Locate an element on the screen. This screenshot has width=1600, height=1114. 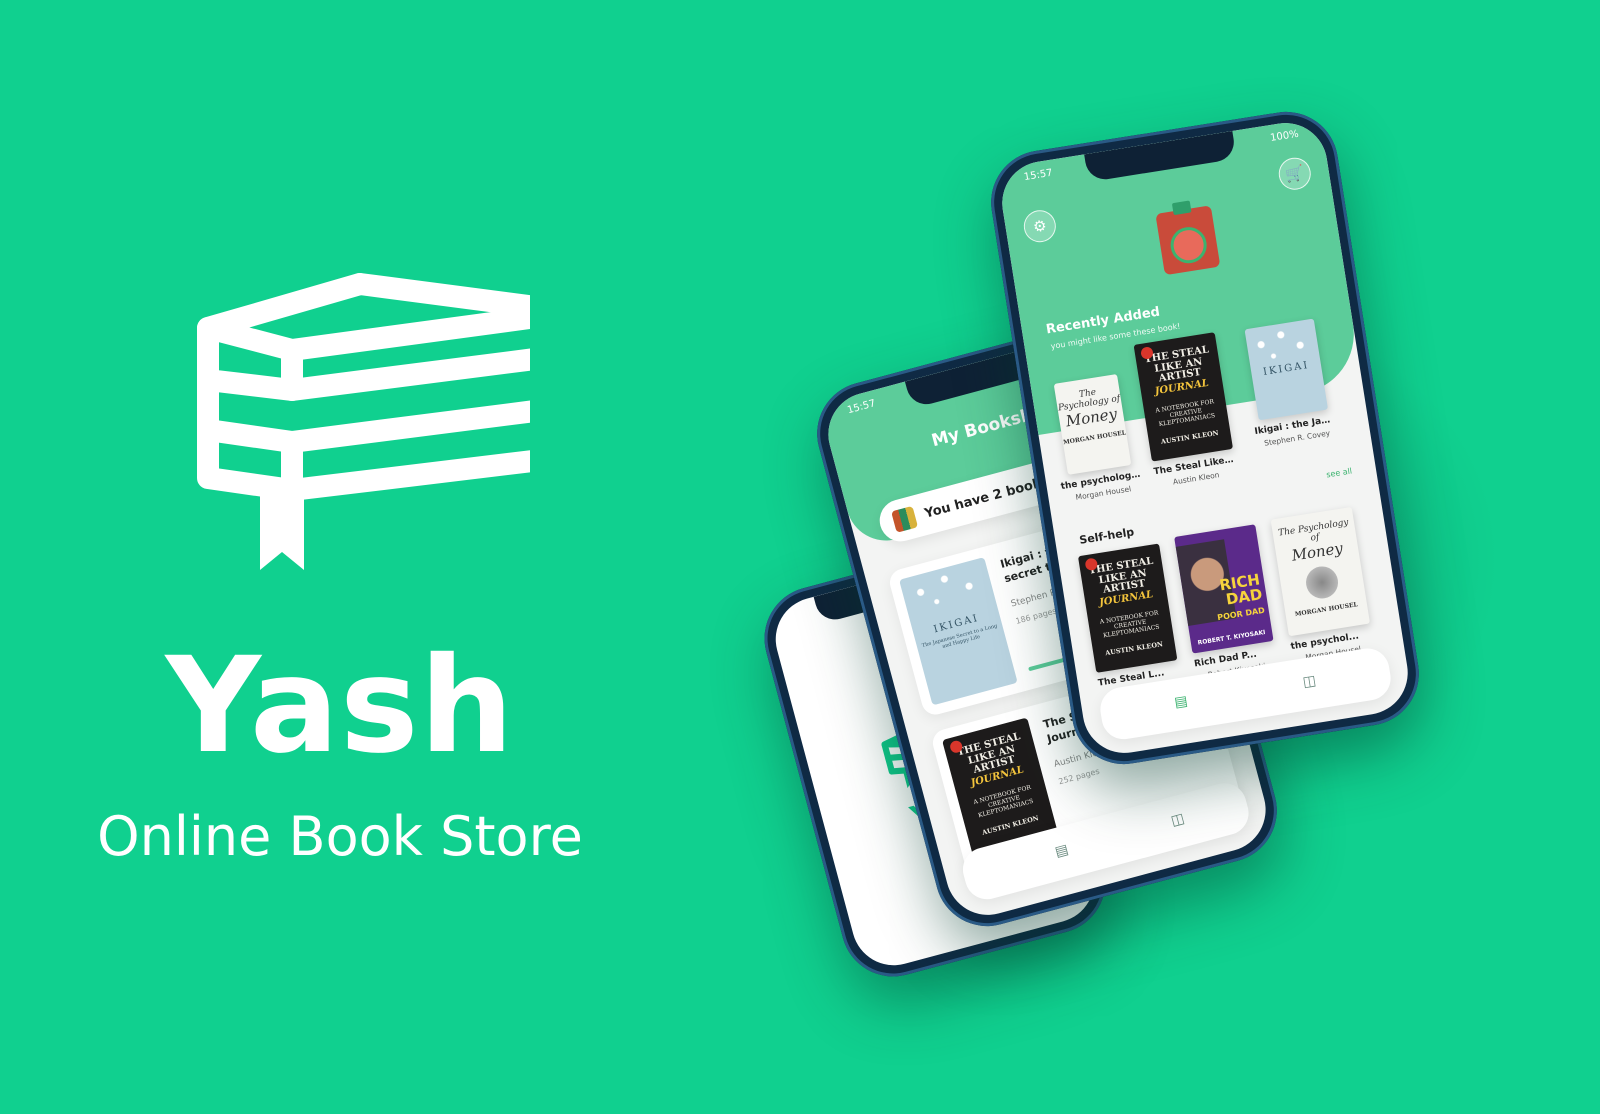
brand-name: Yash is located at coordinates (340, 706).